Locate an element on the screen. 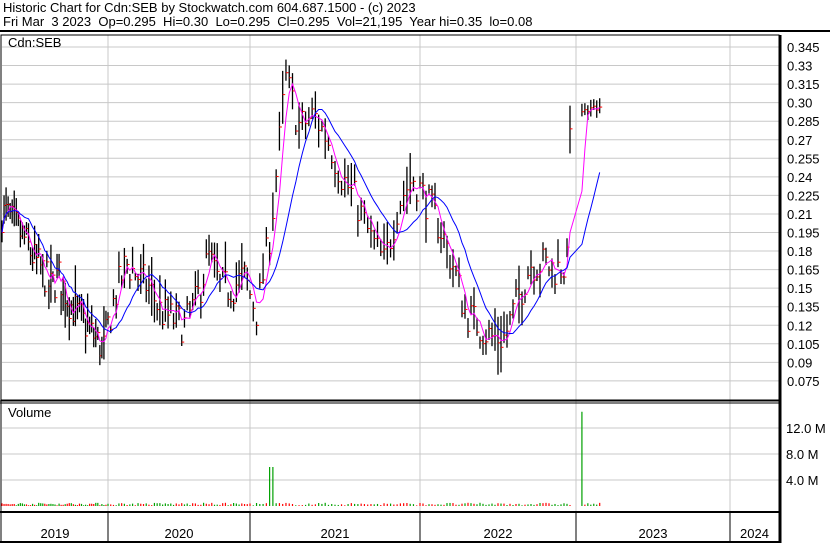  price-tick-label: 0.12 is located at coordinates (799, 325).